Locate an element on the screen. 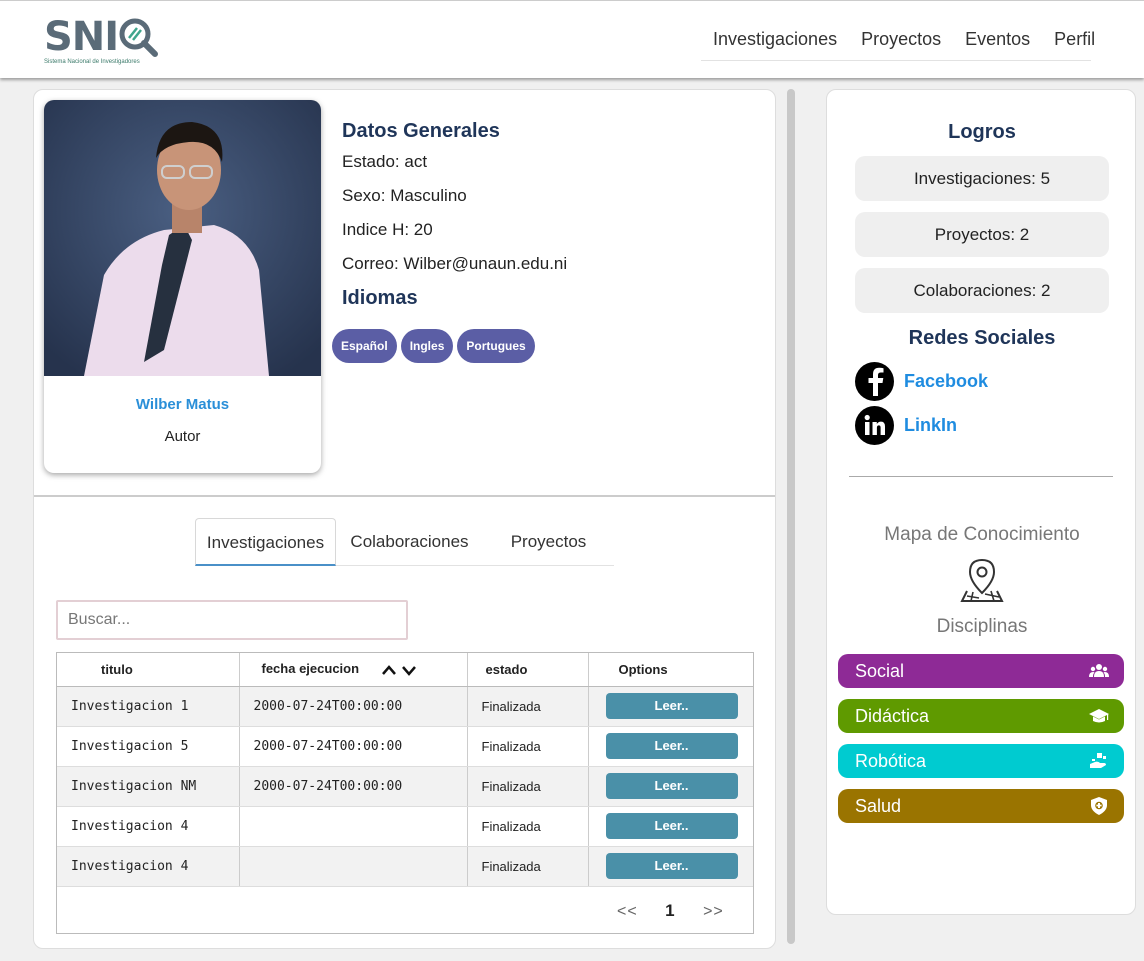  robot-hand-icon is located at coordinates (1098, 760).